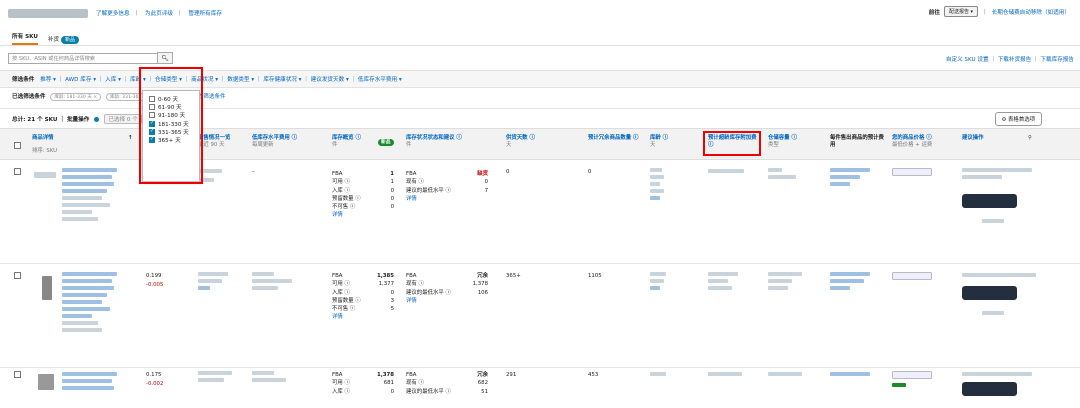  I want to click on tab-bar: 所有 SKU 补货 新品, so click(45, 38).